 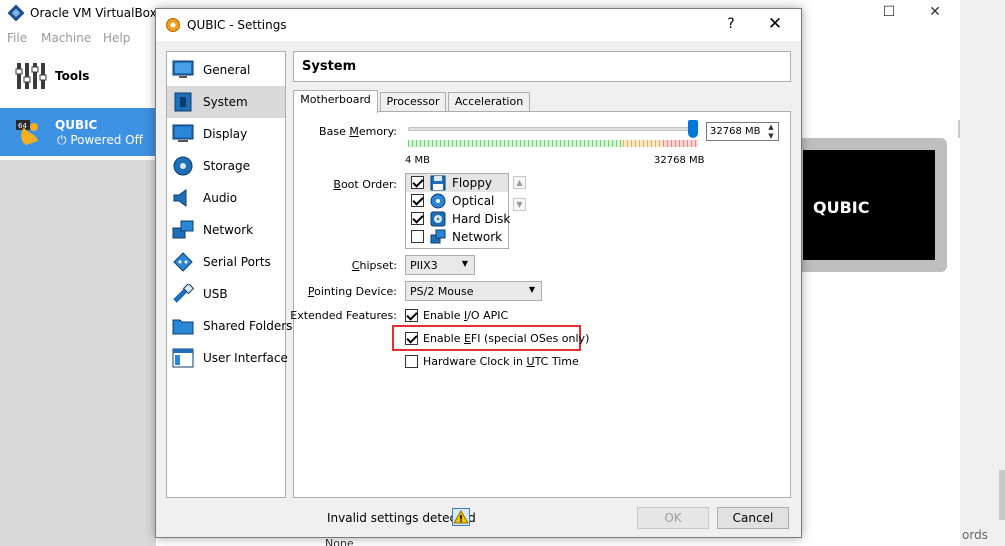 What do you see at coordinates (488, 315) in the screenshot?
I see `label-part: /O APIC` at bounding box center [488, 315].